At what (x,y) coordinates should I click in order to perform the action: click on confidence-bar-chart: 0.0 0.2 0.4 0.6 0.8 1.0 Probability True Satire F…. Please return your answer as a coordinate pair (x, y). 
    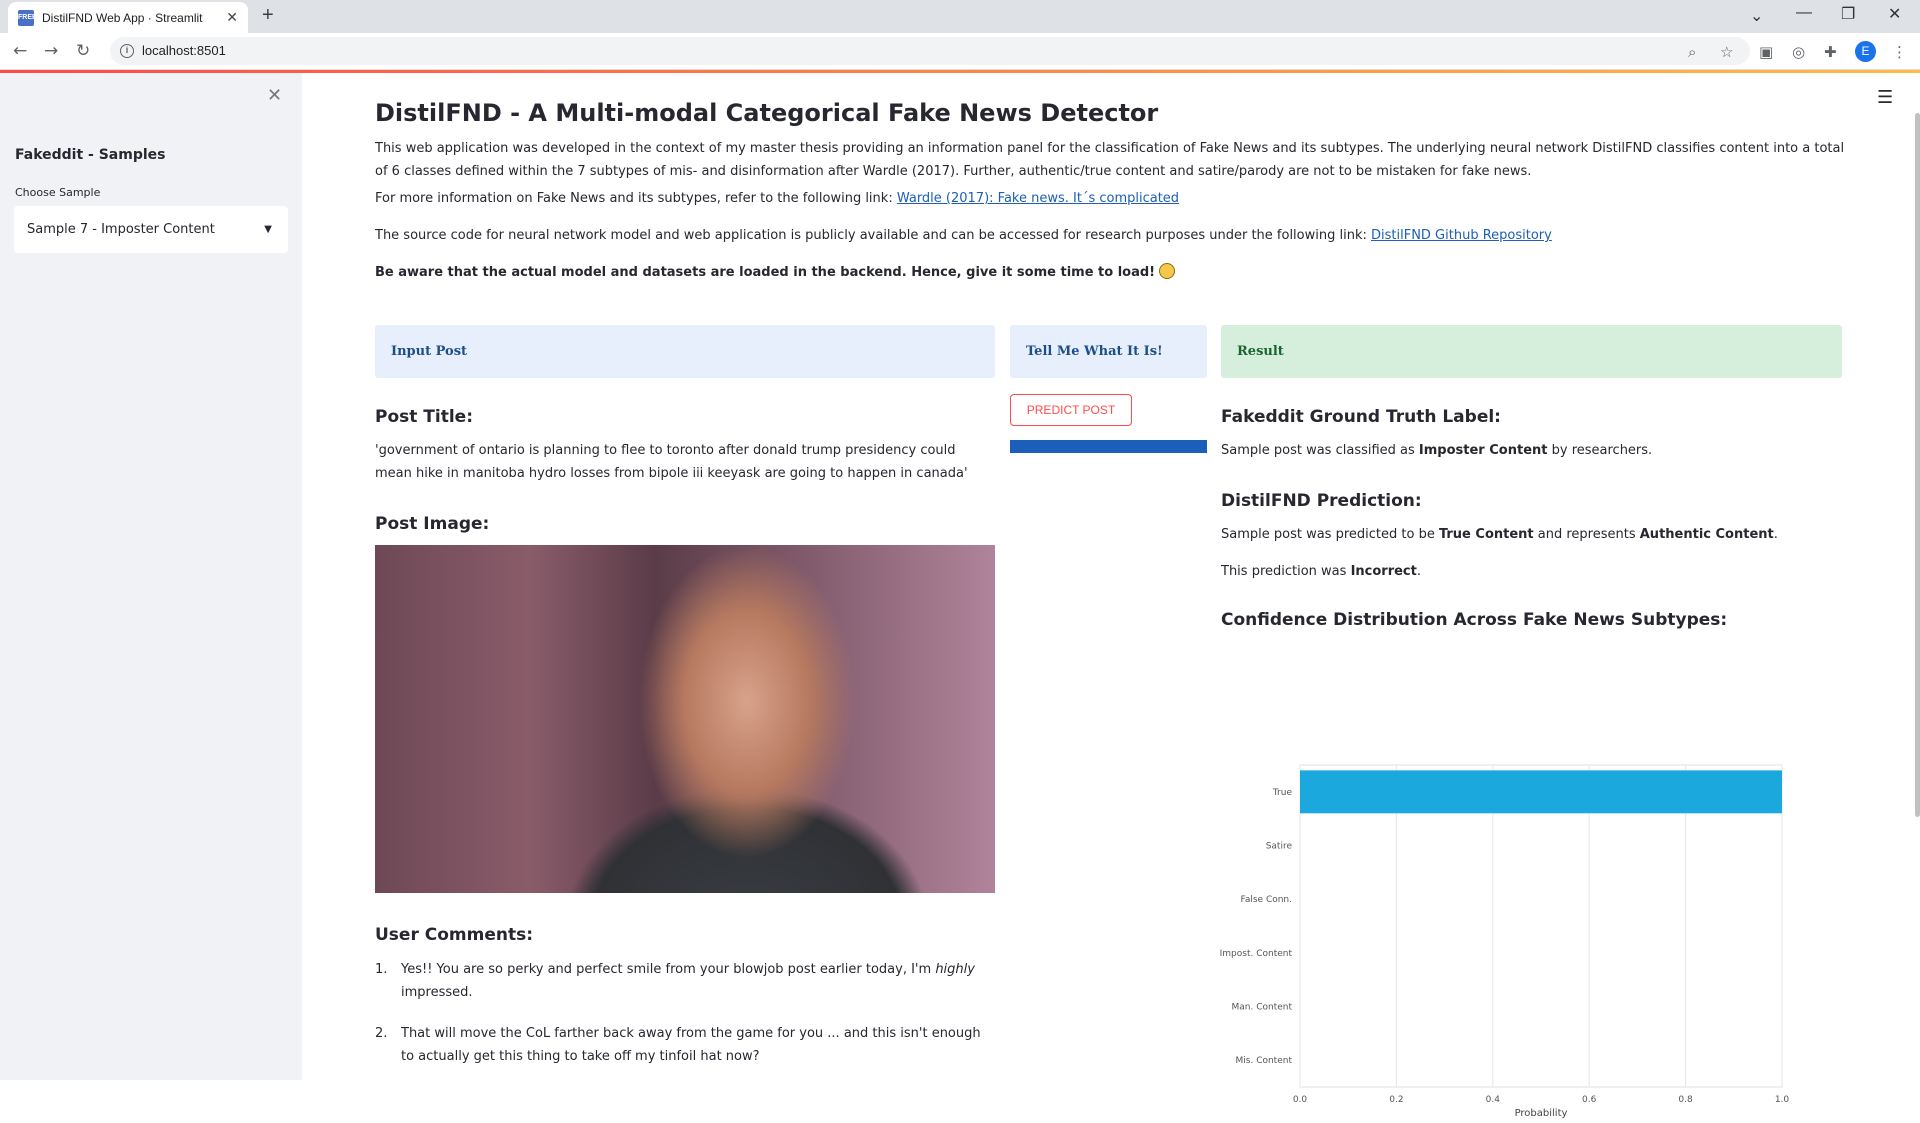
    Looking at the image, I should click on (1505, 941).